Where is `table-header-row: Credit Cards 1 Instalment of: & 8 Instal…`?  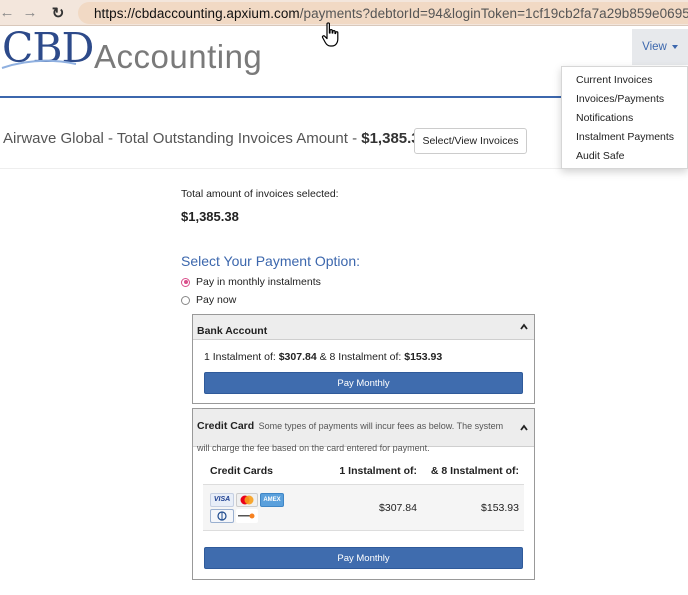 table-header-row: Credit Cards 1 Instalment of: & 8 Instal… is located at coordinates (363, 471).